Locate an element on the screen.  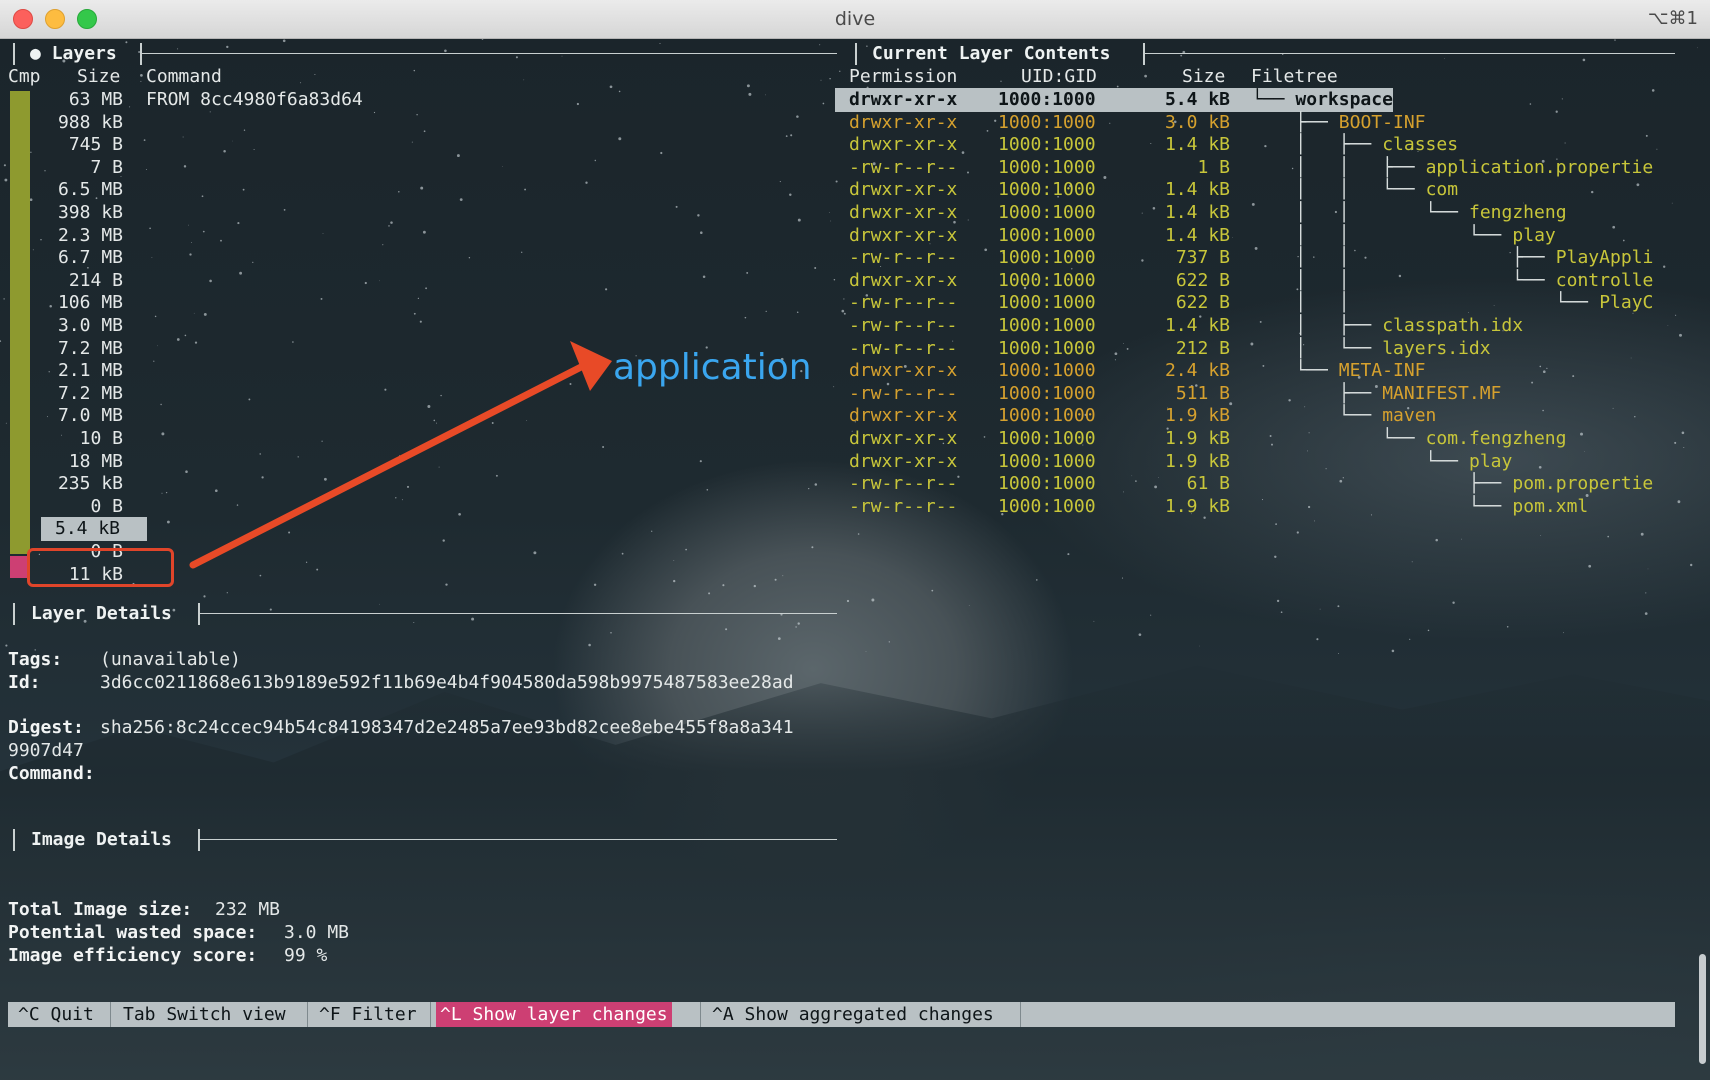
tree-node-name: pom.xml is located at coordinates (1550, 506).